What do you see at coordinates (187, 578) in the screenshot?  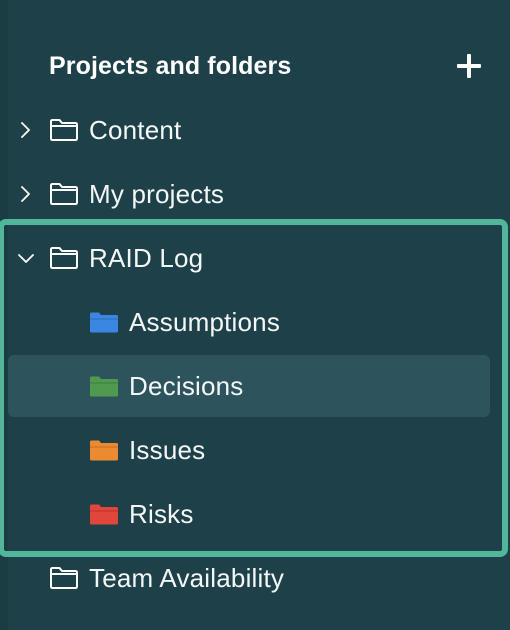 I see `tree-item-label: Team Availability` at bounding box center [187, 578].